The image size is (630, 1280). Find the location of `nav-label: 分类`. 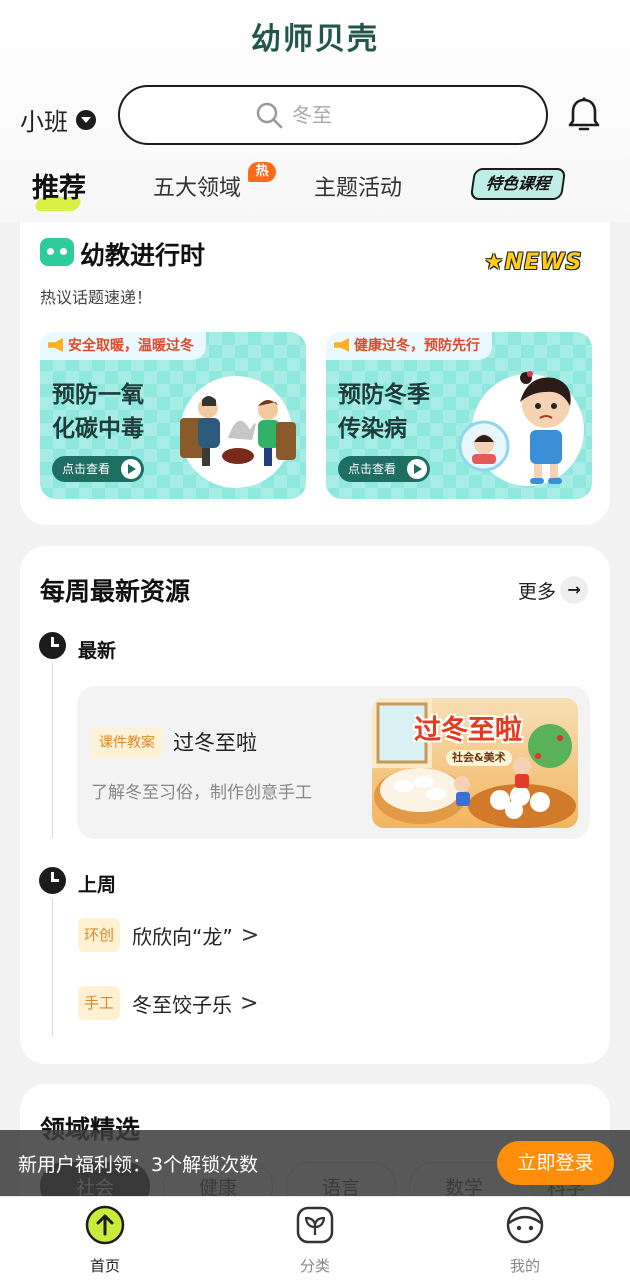

nav-label: 分类 is located at coordinates (314, 1266).